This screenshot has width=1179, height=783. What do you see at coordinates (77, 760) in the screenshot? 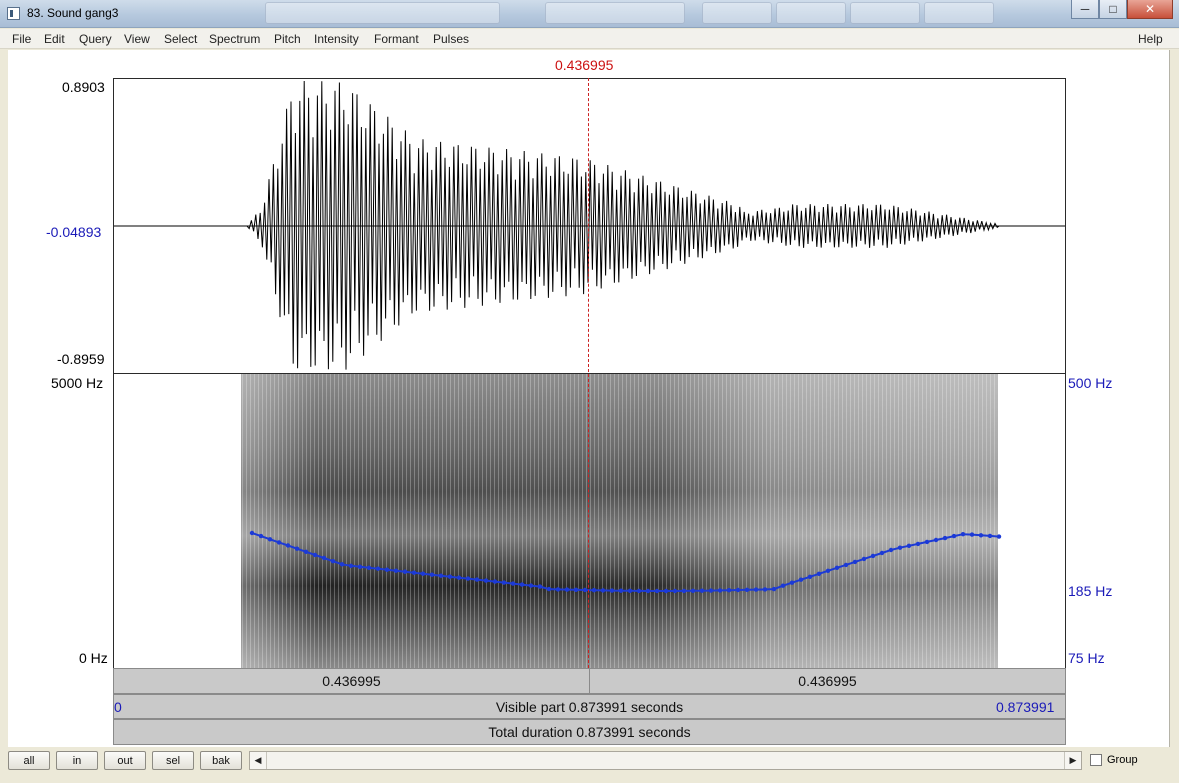
I see `zoom-in-button: in` at bounding box center [77, 760].